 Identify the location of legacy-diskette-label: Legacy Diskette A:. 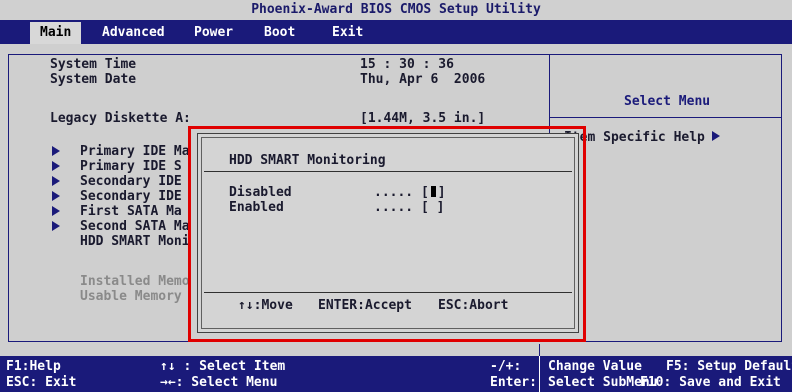
(120, 118).